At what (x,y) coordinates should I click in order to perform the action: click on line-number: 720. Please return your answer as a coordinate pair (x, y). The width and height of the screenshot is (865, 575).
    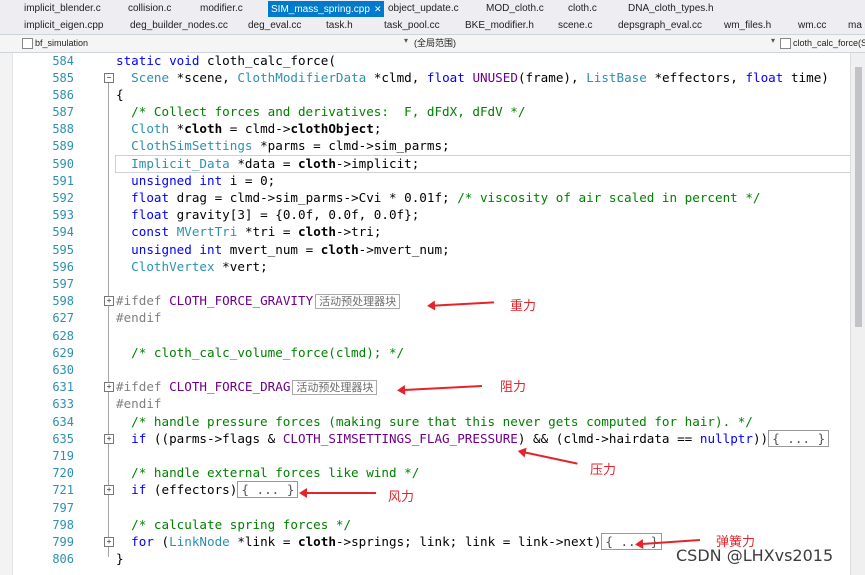
    Looking at the image, I should click on (63, 473).